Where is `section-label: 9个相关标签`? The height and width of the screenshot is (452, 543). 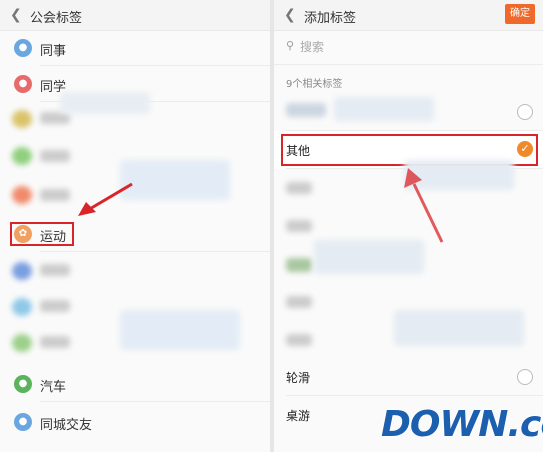
section-label: 9个相关标签 is located at coordinates (314, 84).